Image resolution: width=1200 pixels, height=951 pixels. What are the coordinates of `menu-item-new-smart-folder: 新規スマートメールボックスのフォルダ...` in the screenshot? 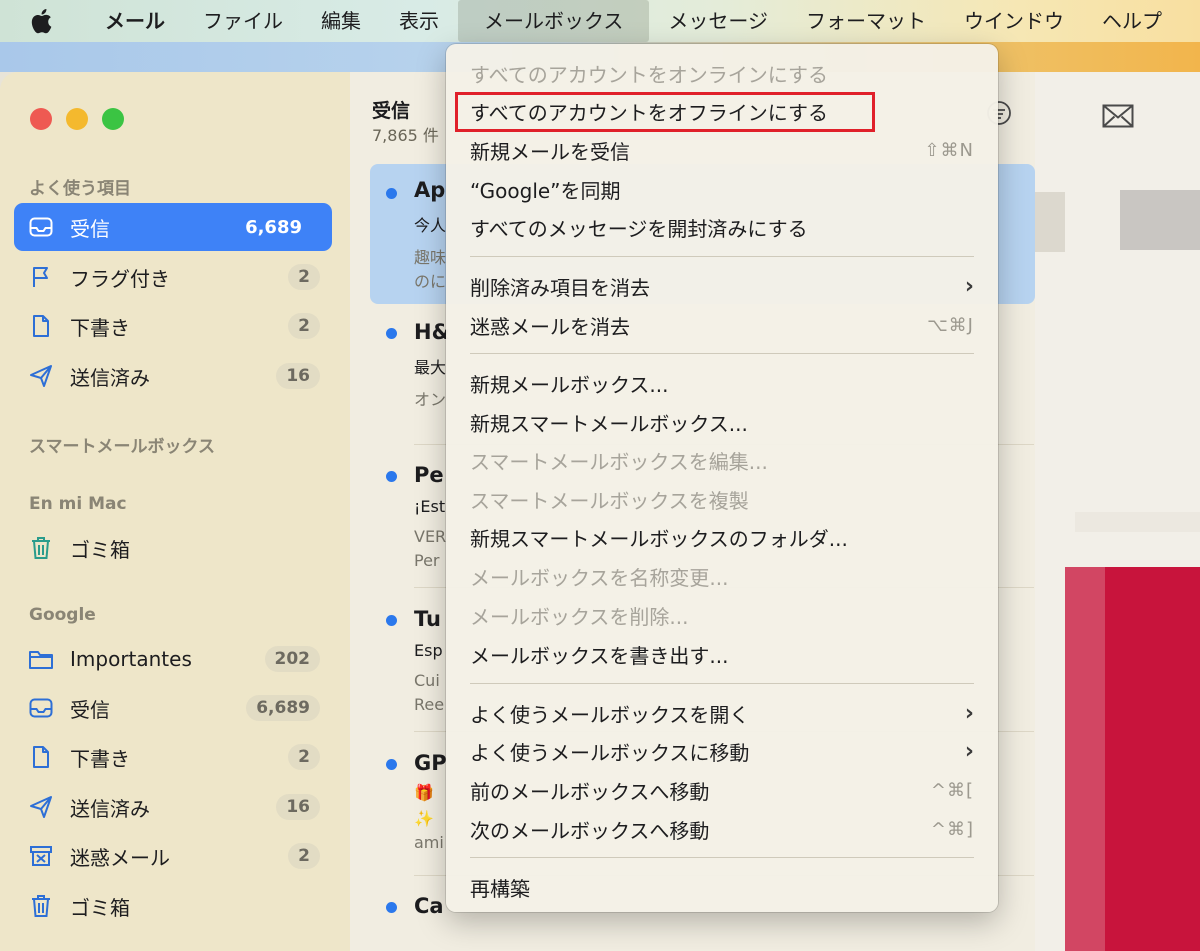 It's located at (722, 537).